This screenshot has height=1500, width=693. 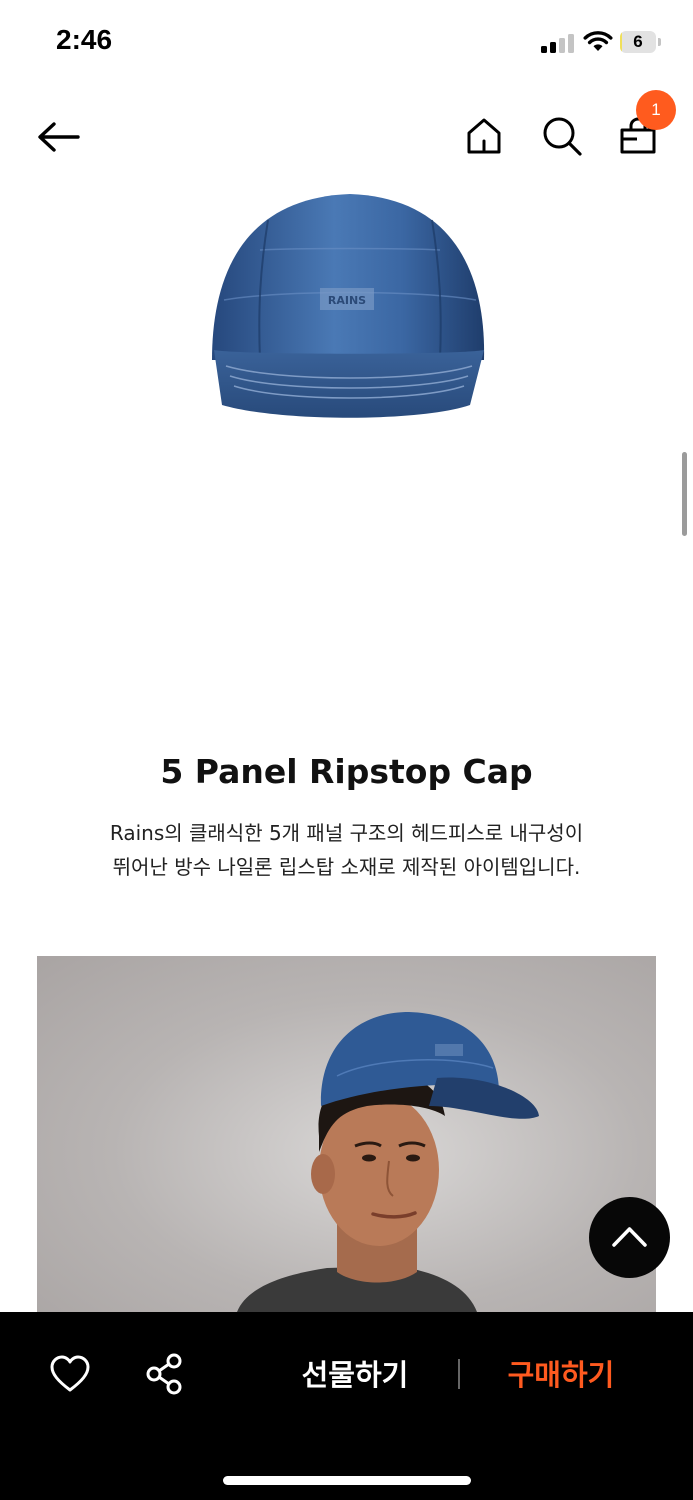 I want to click on share-icon, so click(x=165, y=1374).